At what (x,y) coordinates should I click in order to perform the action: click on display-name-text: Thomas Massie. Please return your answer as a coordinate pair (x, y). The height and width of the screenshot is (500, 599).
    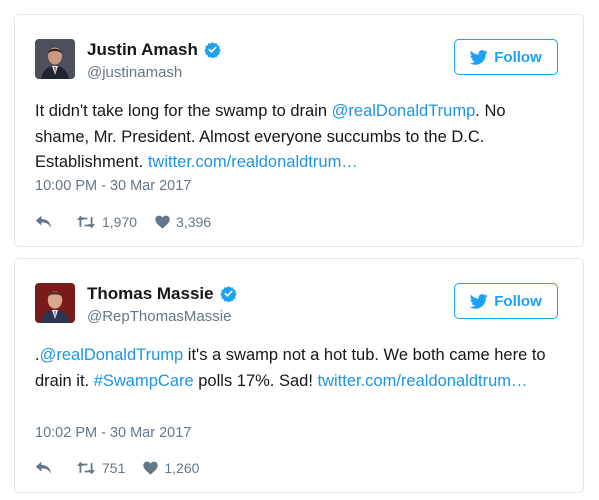
    Looking at the image, I should click on (150, 293).